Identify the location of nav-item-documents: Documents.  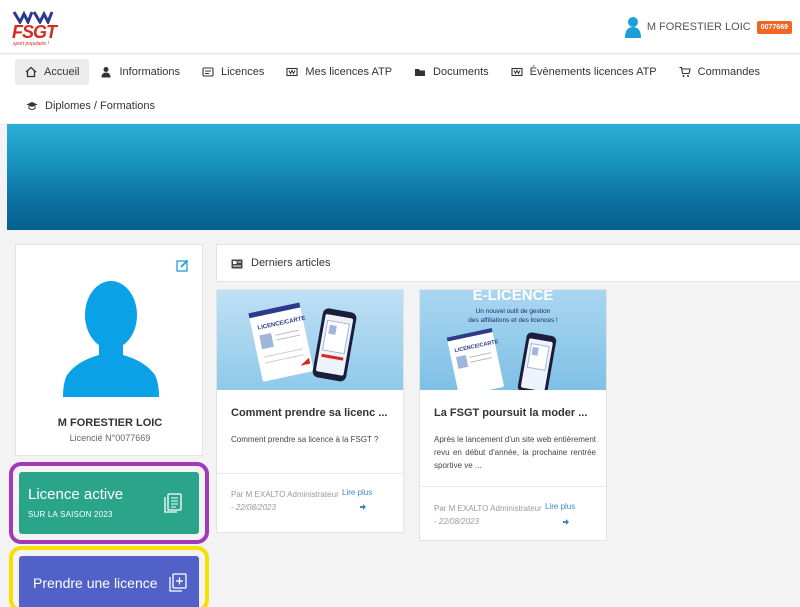
(451, 72).